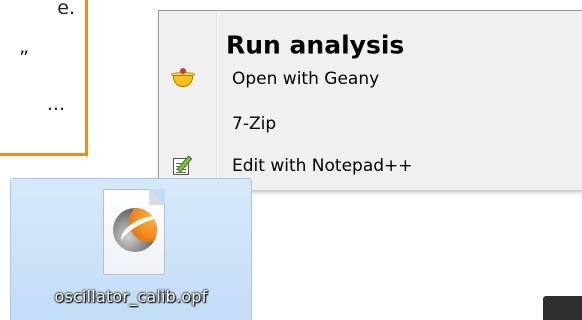  What do you see at coordinates (322, 166) in the screenshot?
I see `menu-item-label: Edit with Notepad++` at bounding box center [322, 166].